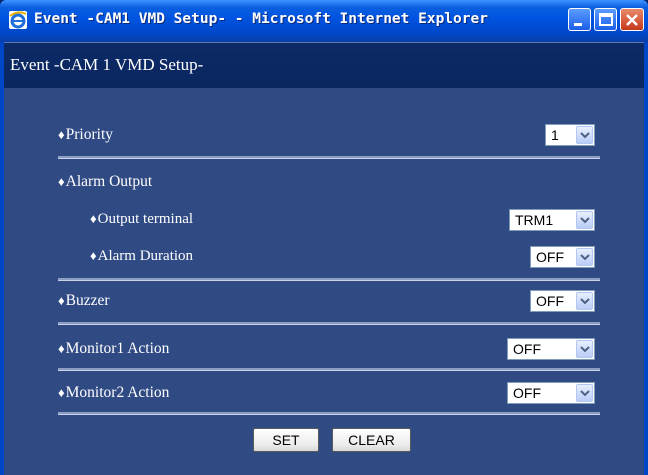 Image resolution: width=648 pixels, height=475 pixels. Describe the element at coordinates (324, 65) in the screenshot. I see `page-header: Event -CAM 1 VMD Setup-` at that location.